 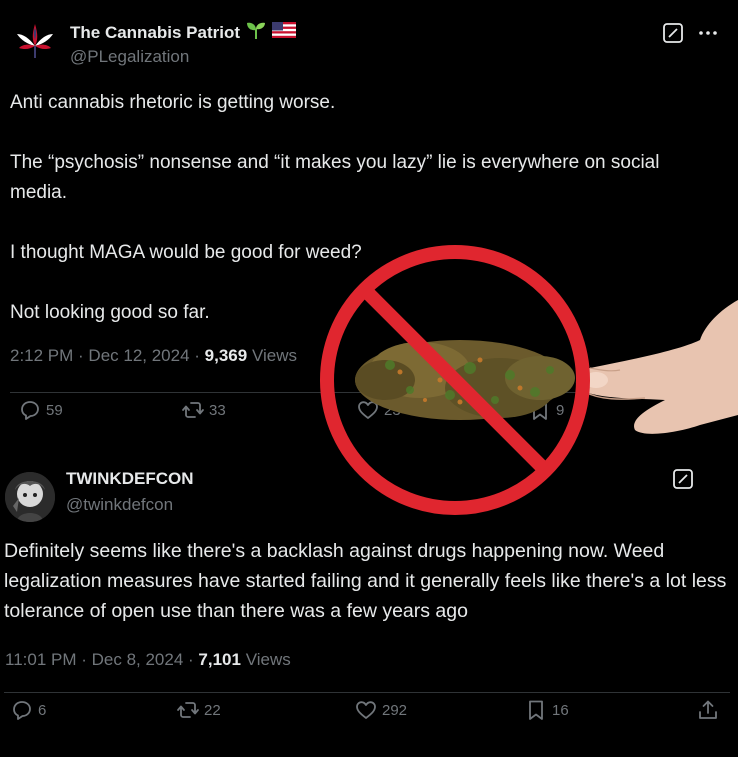 I want to click on post-meta: 11:01 PM · Dec 8, 2024 · 7,101 Views, so click(x=148, y=660).